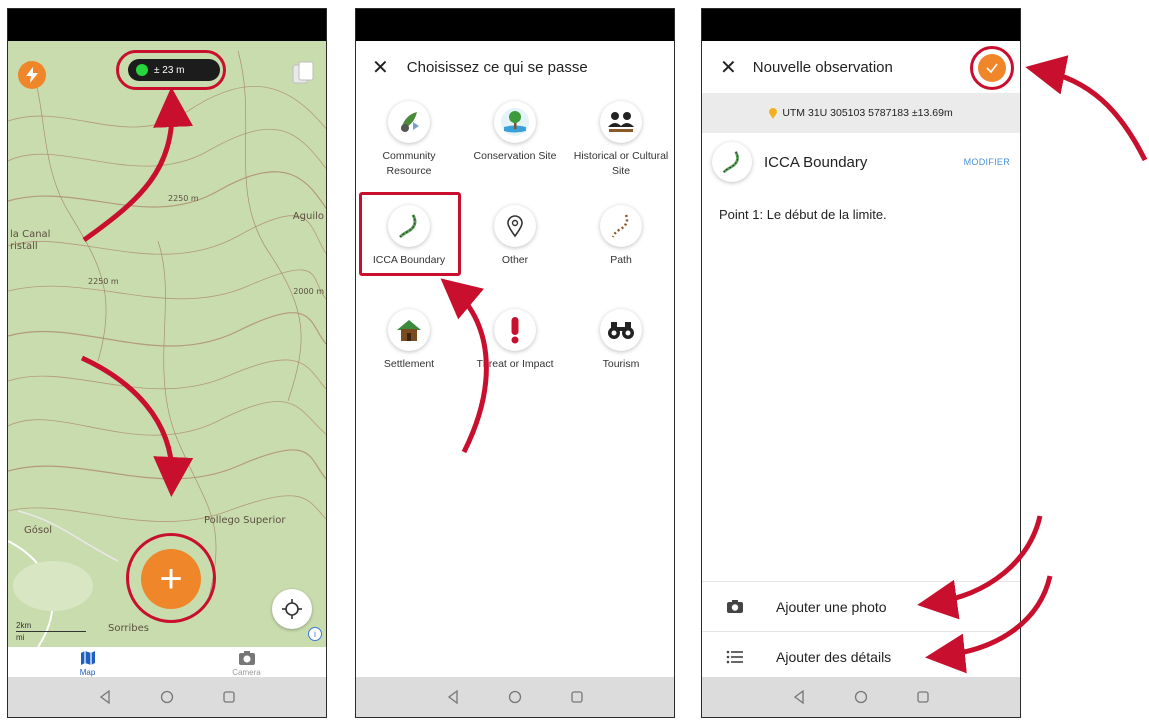 This screenshot has height=720, width=1149. I want to click on locate-me-button, so click(292, 609).